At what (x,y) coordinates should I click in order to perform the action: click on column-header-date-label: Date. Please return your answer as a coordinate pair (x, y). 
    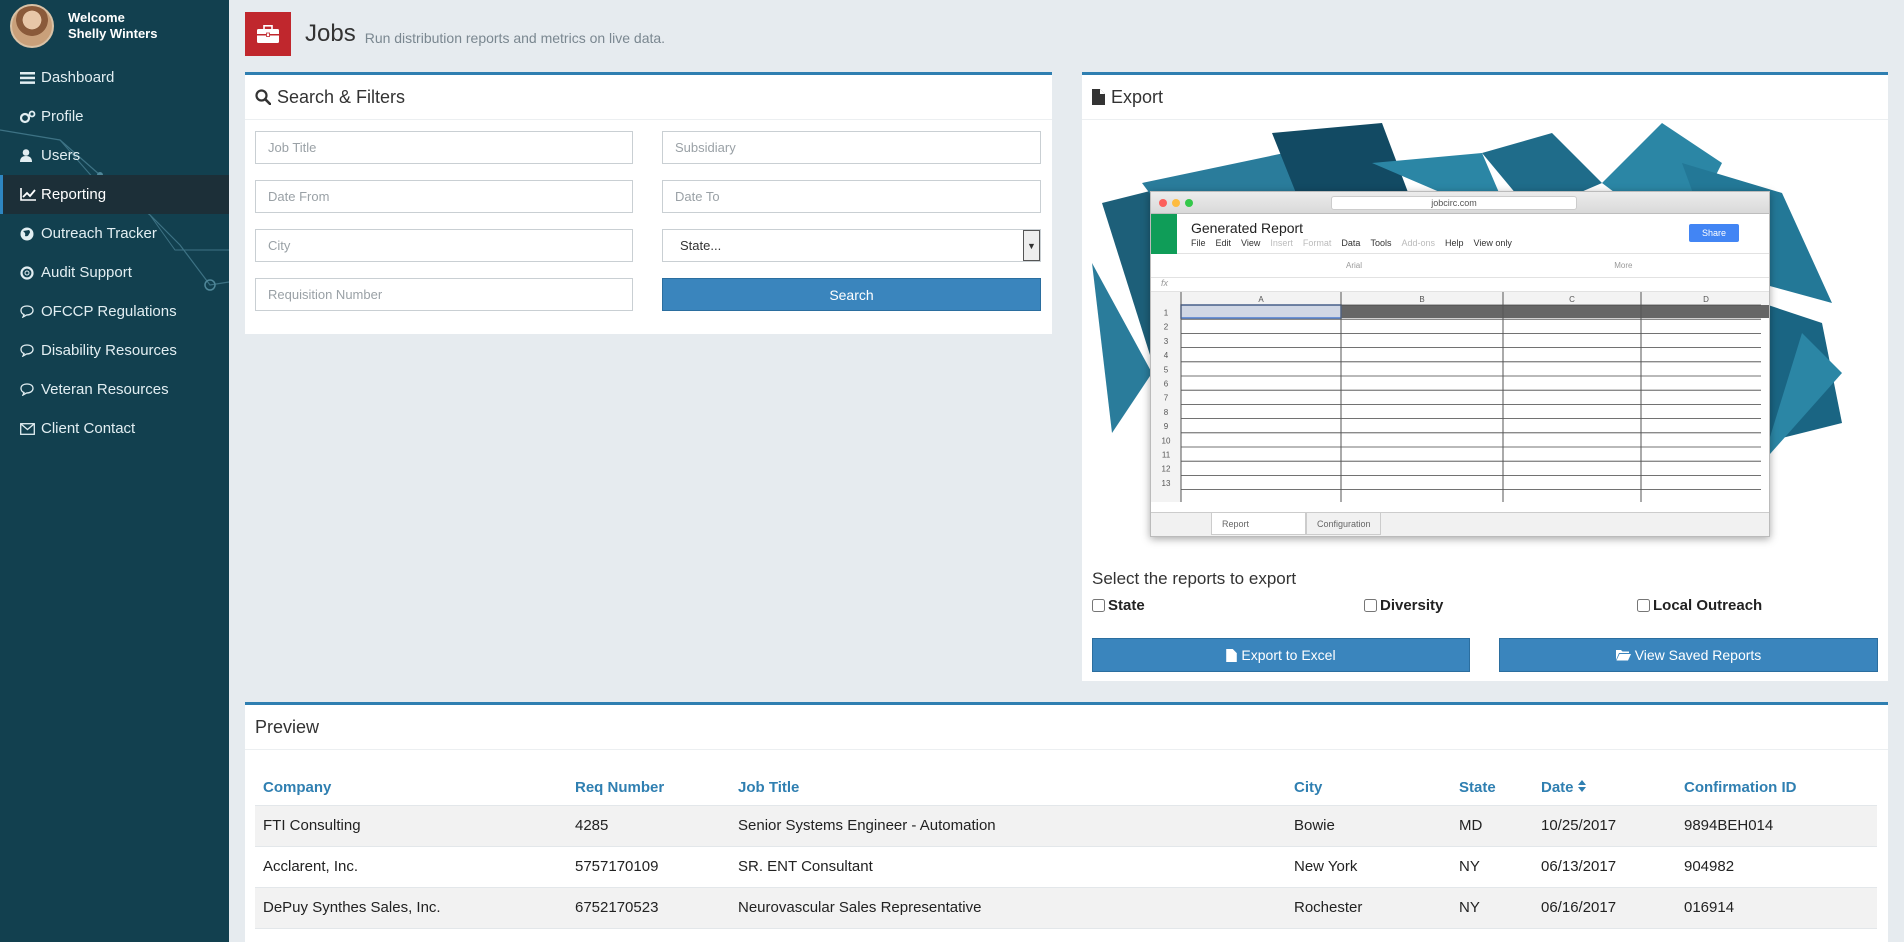
    Looking at the image, I should click on (1557, 788).